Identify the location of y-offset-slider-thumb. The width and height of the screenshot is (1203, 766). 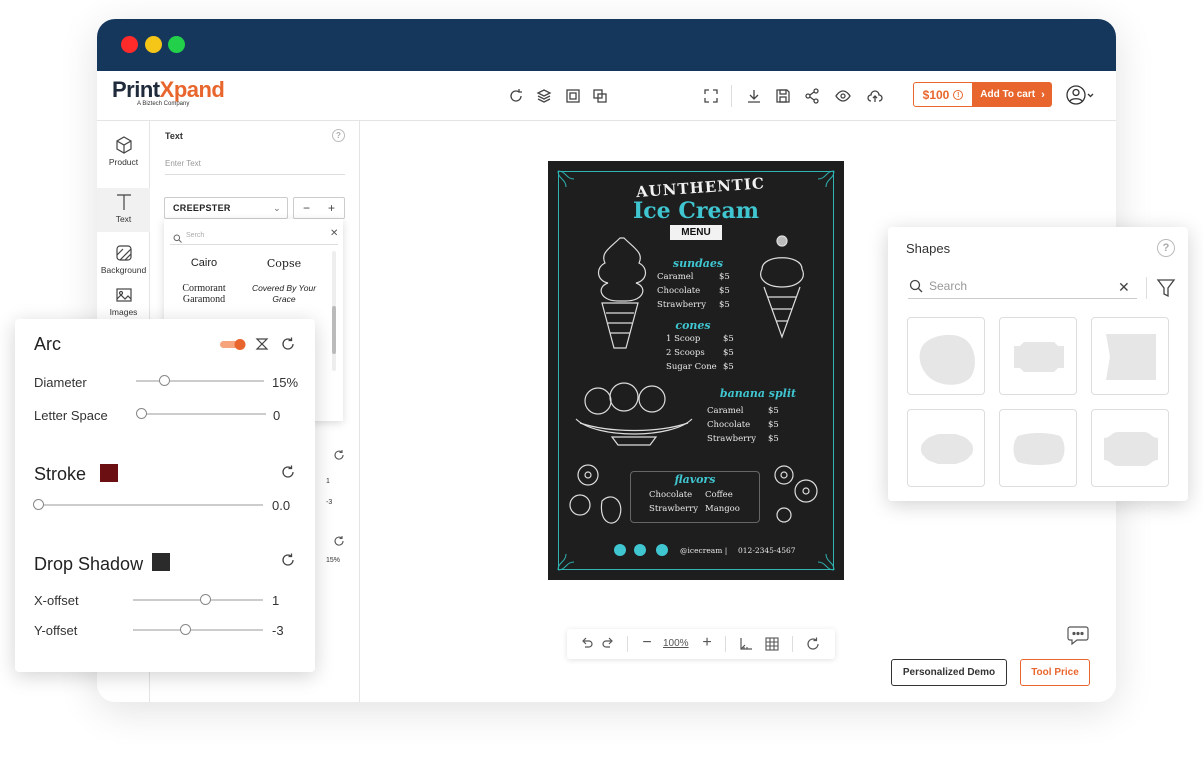
(185, 629).